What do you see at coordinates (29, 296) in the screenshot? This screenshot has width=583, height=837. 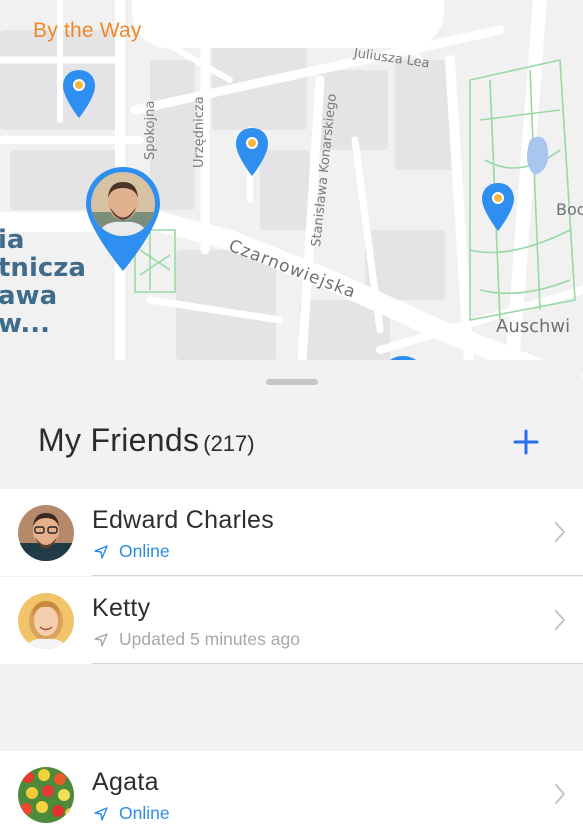 I see `district-line-3: awa` at bounding box center [29, 296].